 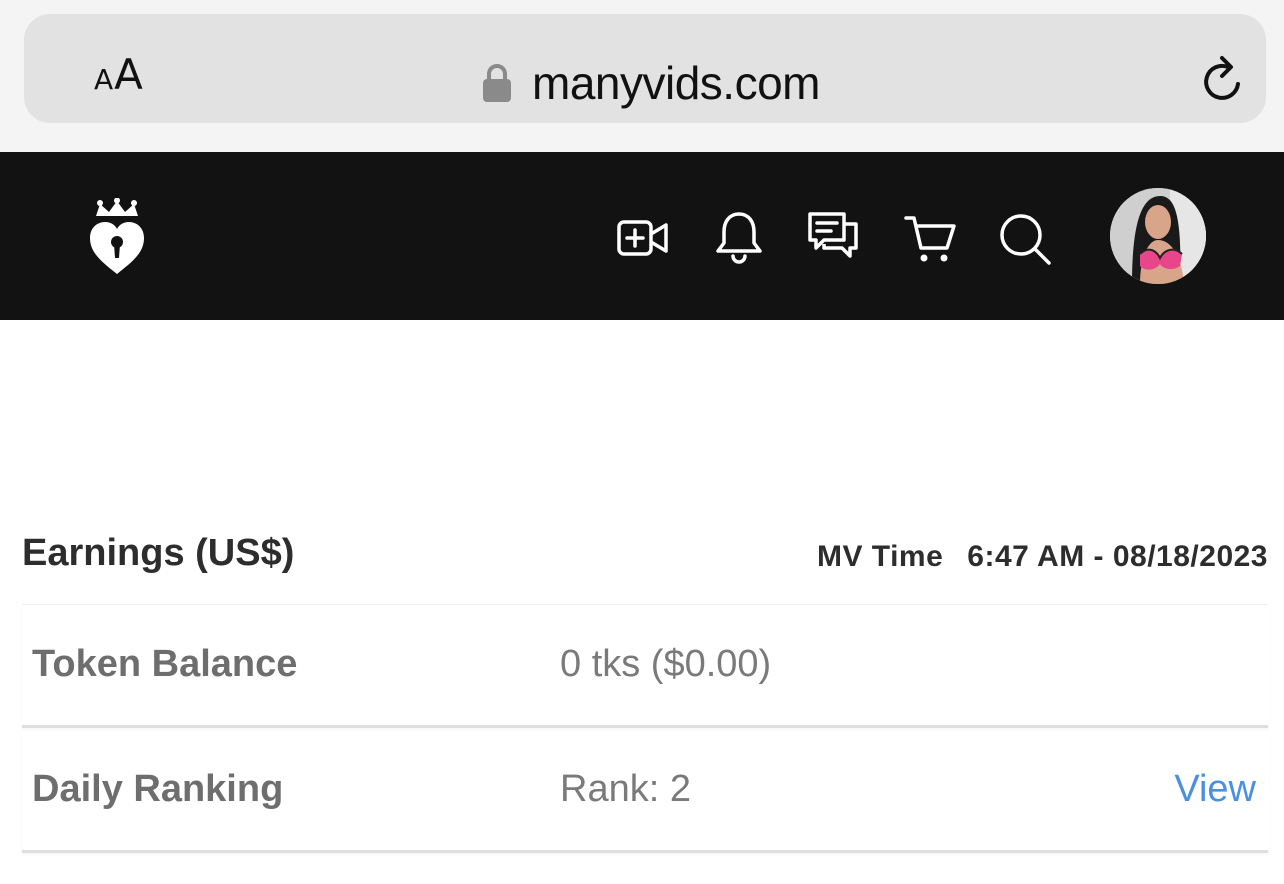 What do you see at coordinates (497, 83) in the screenshot?
I see `lock-icon` at bounding box center [497, 83].